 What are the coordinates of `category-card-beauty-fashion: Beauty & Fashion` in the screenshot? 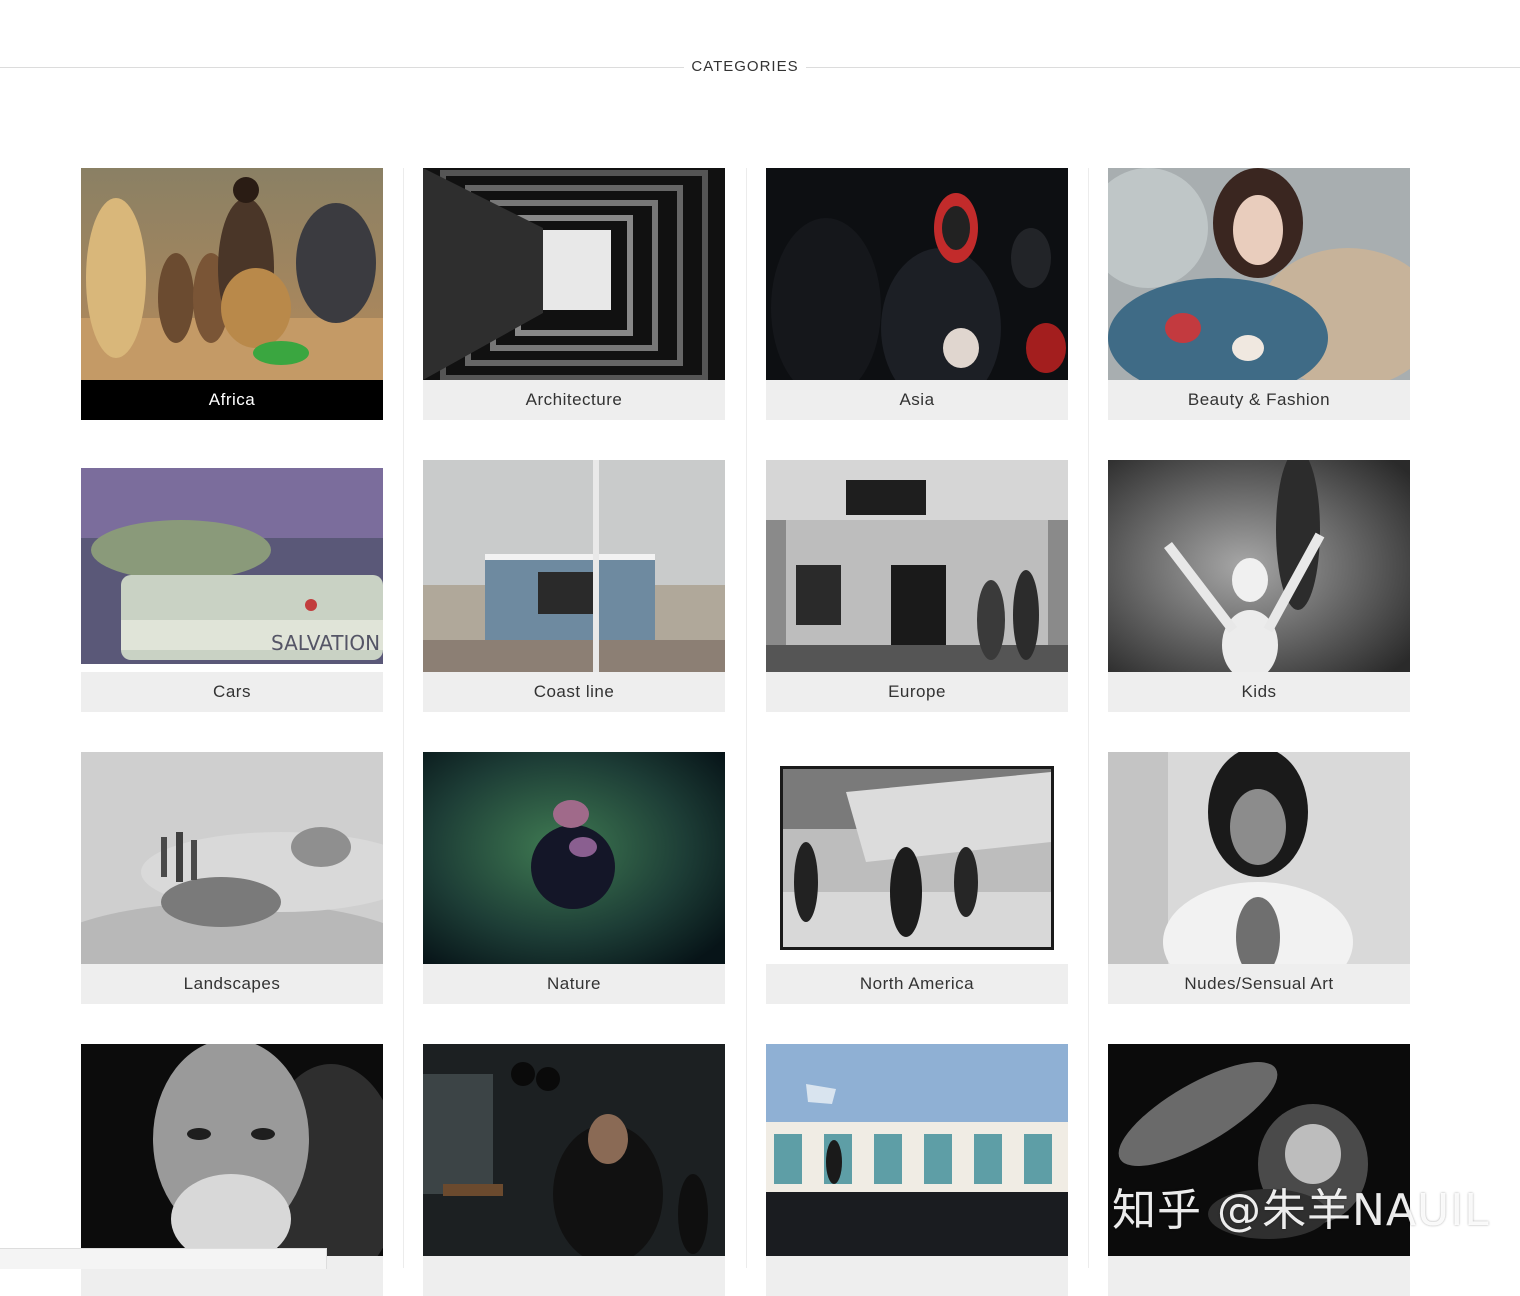 It's located at (1259, 294).